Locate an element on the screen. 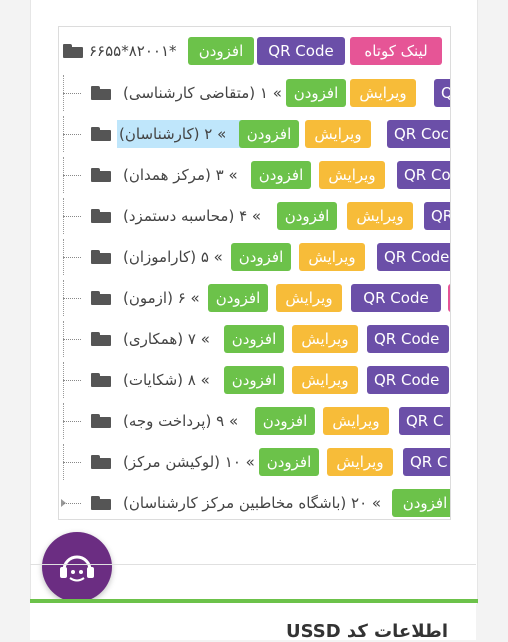  support-chat-button is located at coordinates (77, 567).